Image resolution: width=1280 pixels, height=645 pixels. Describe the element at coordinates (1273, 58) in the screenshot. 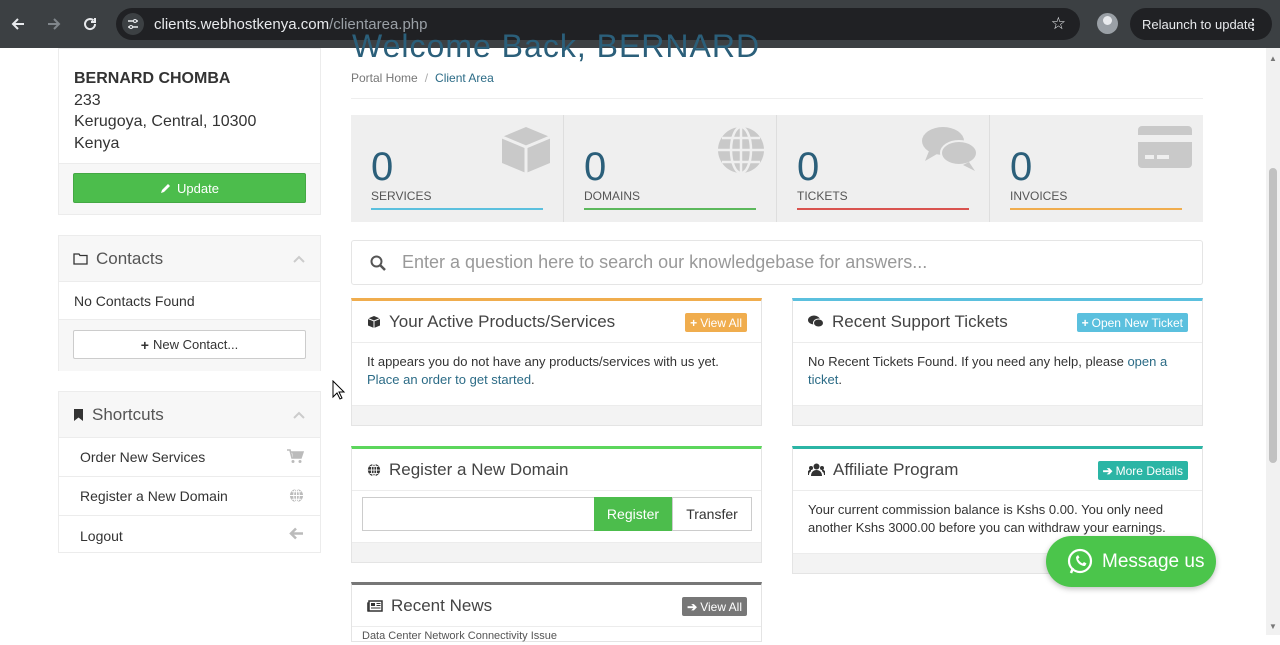

I see `scroll-up-icon: ▲` at that location.